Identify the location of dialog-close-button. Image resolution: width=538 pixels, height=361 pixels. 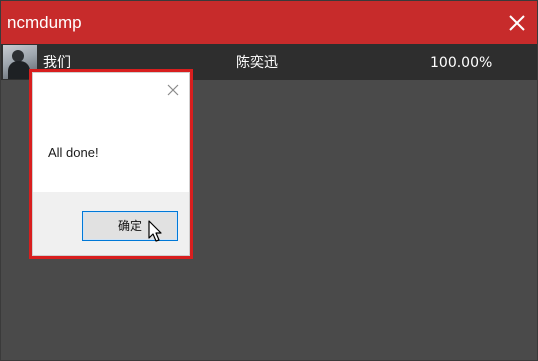
(173, 90).